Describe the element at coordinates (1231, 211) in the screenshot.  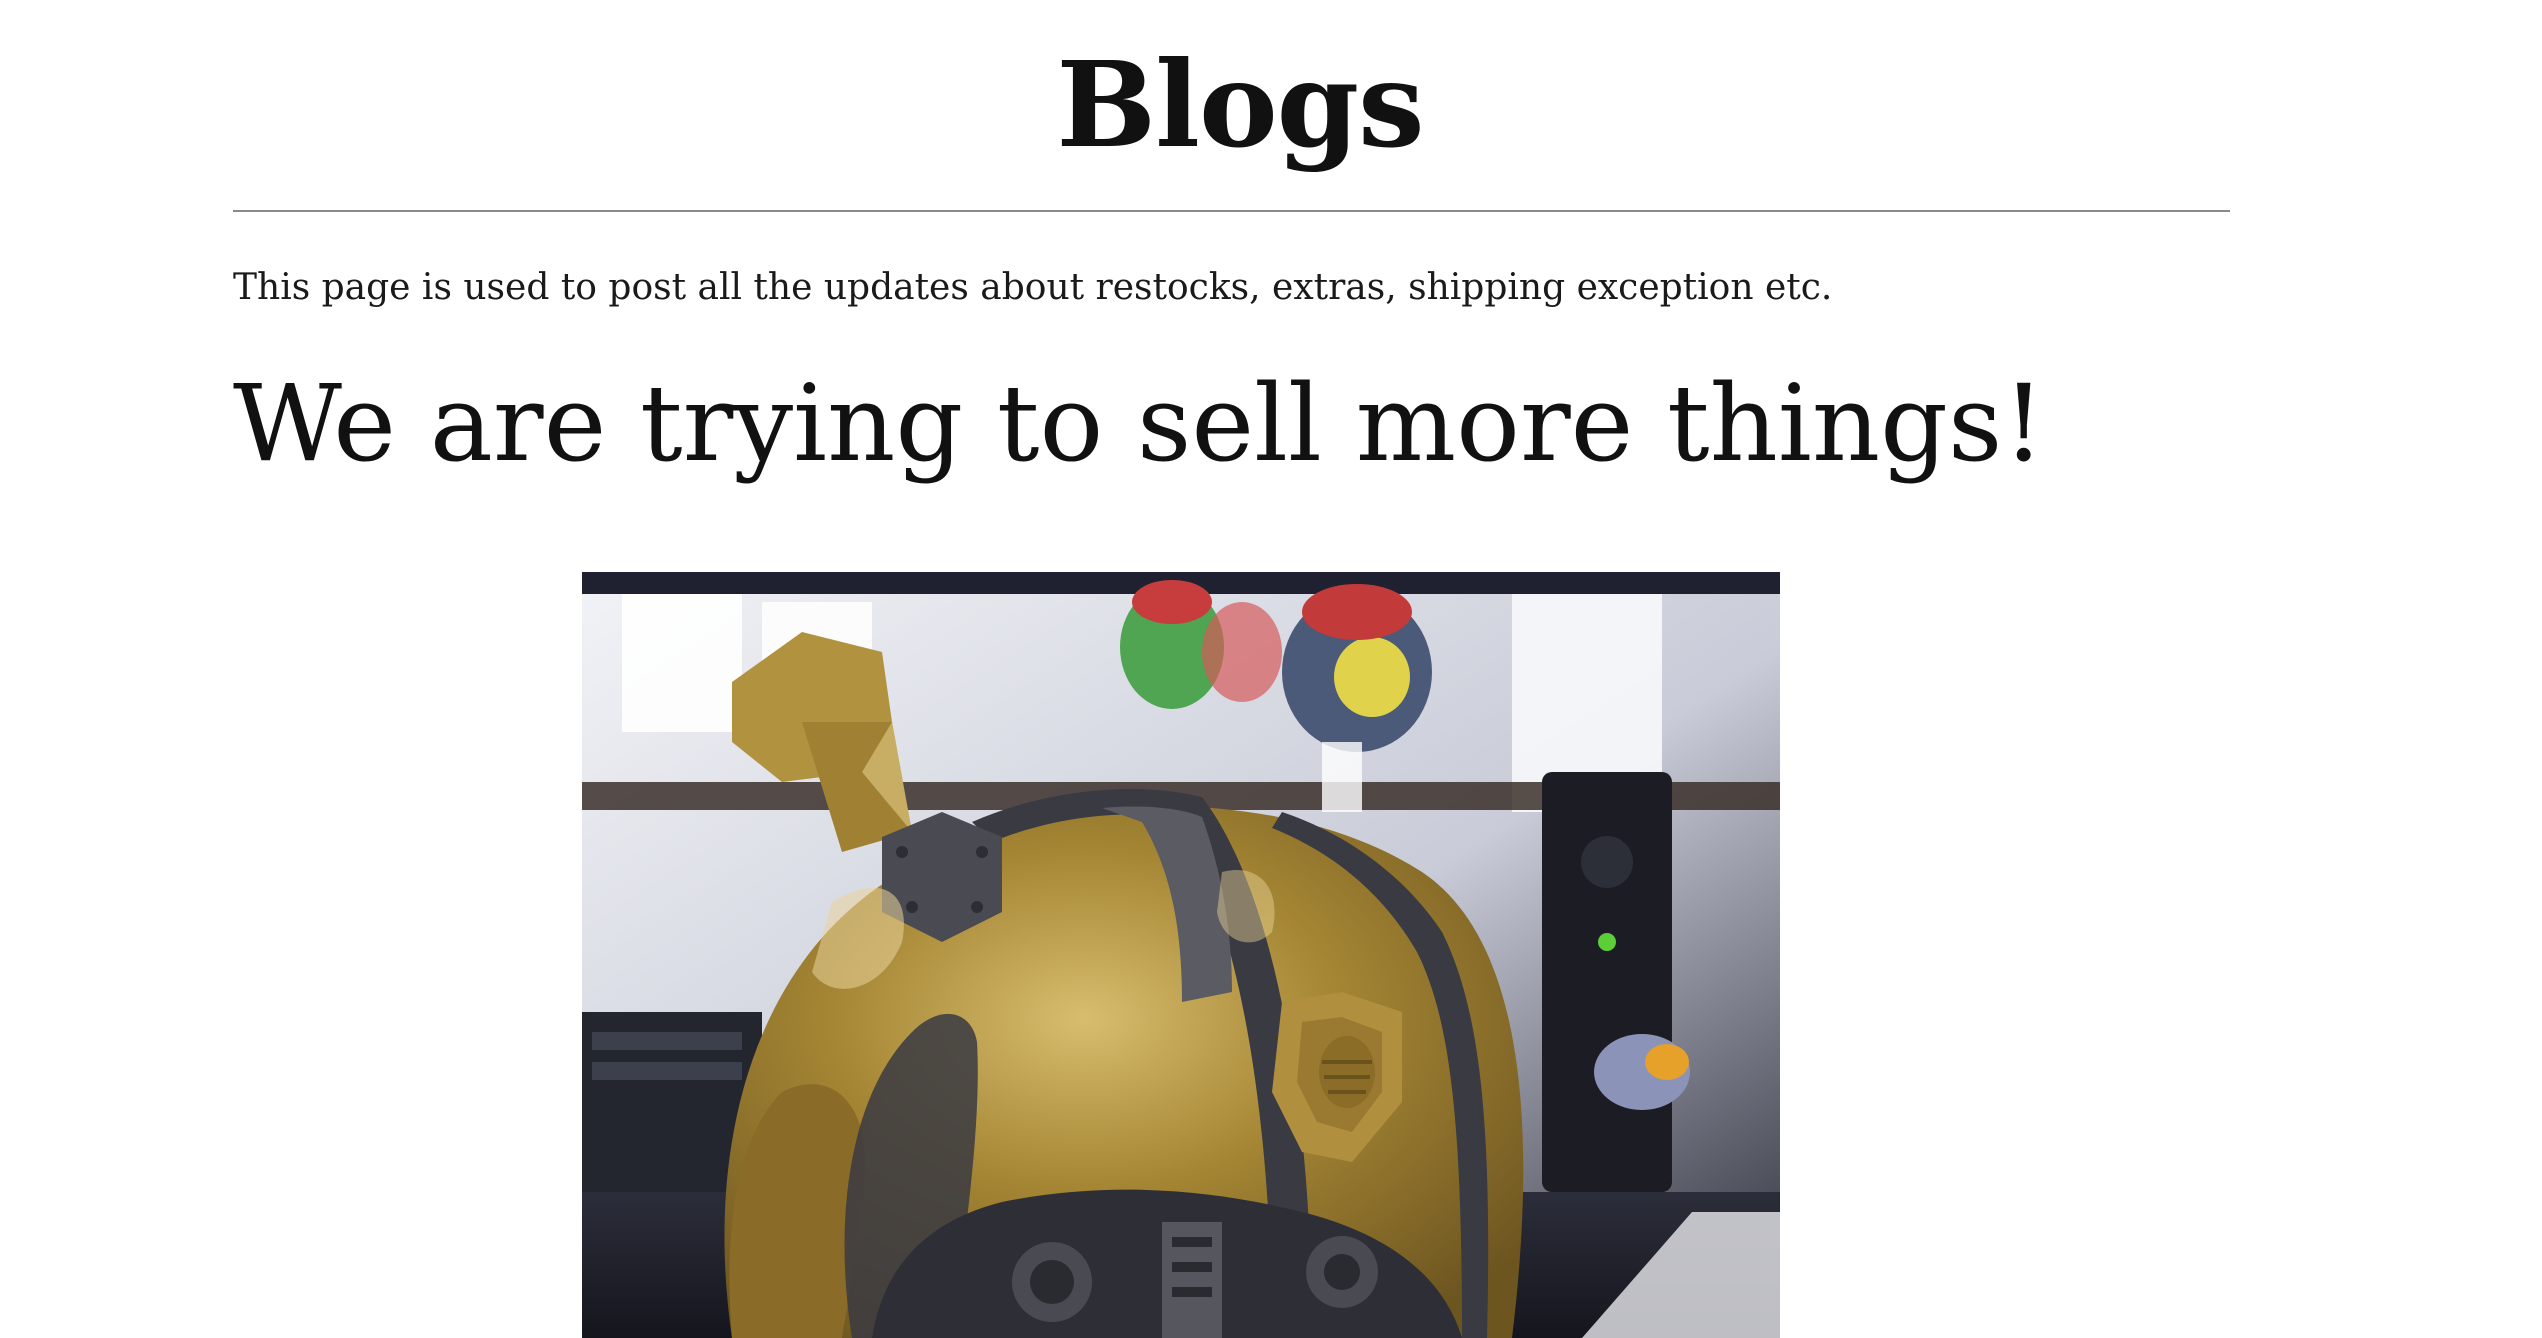
I see `title-divider` at that location.